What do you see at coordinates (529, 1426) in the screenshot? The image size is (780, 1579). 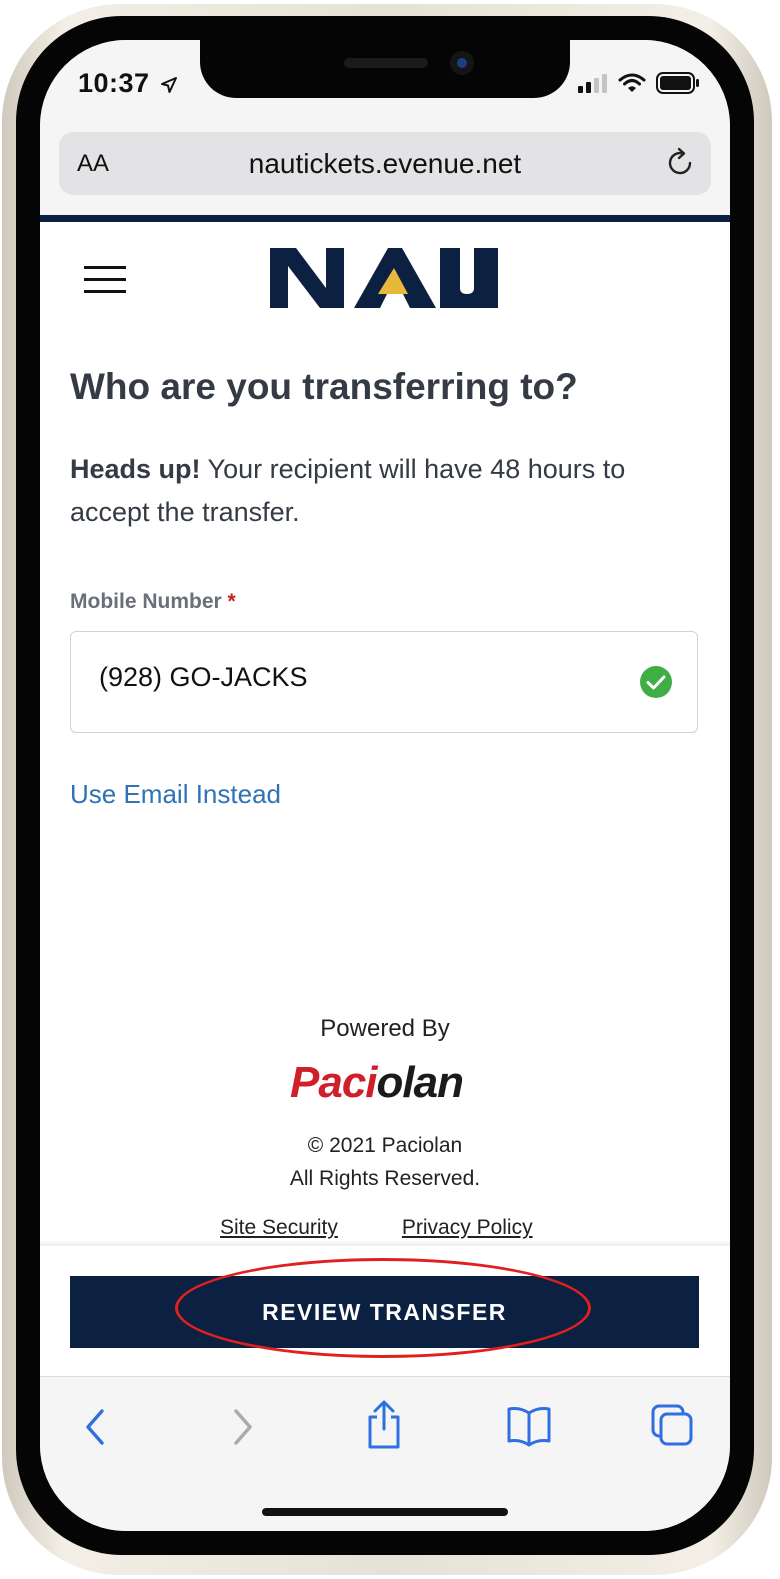 I see `bookmarks-icon` at bounding box center [529, 1426].